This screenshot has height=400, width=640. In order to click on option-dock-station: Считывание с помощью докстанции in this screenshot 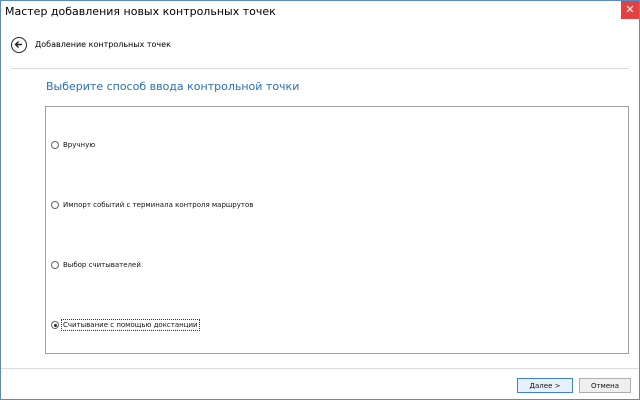, I will do `click(125, 325)`.